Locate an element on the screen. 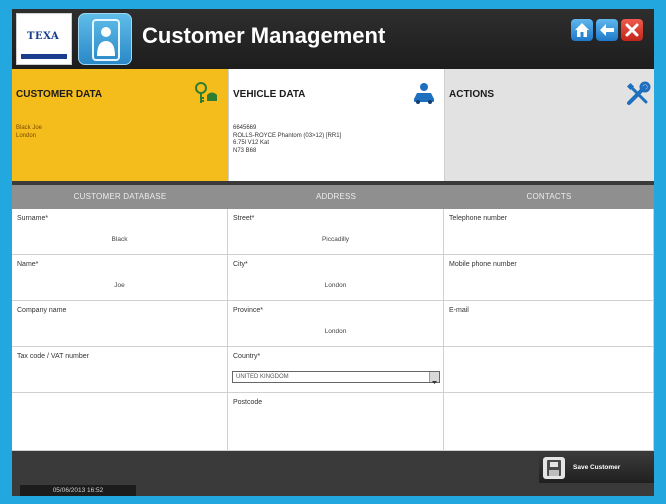 This screenshot has height=504, width=666. province-value: London is located at coordinates (335, 331).